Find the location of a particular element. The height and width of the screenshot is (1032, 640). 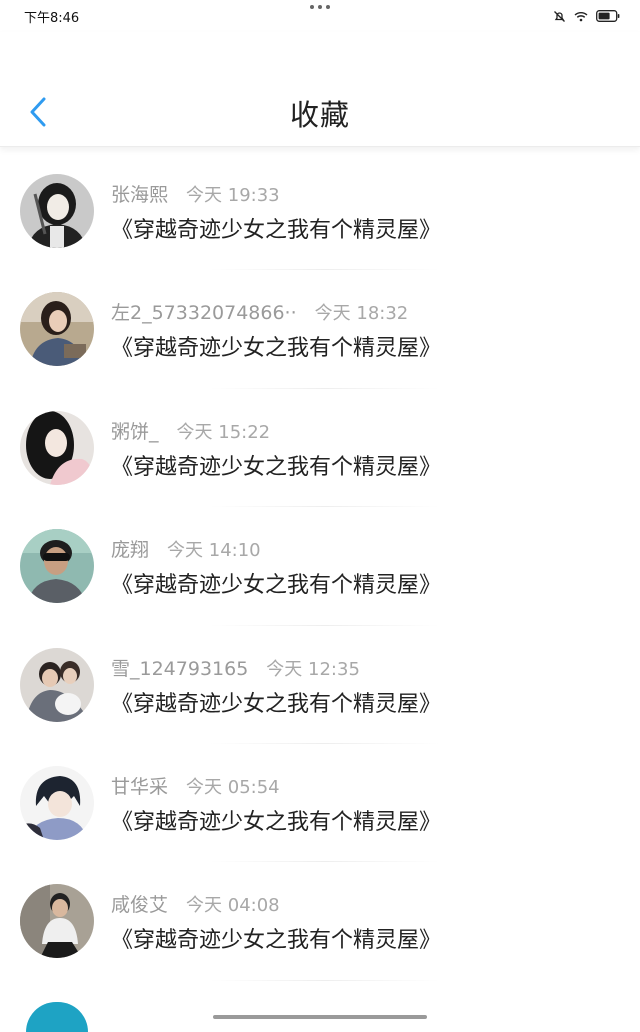

list-item: 甘华采 今天 05:54 《穿越奇迹少女之我有个精灵屋》 is located at coordinates (320, 803).